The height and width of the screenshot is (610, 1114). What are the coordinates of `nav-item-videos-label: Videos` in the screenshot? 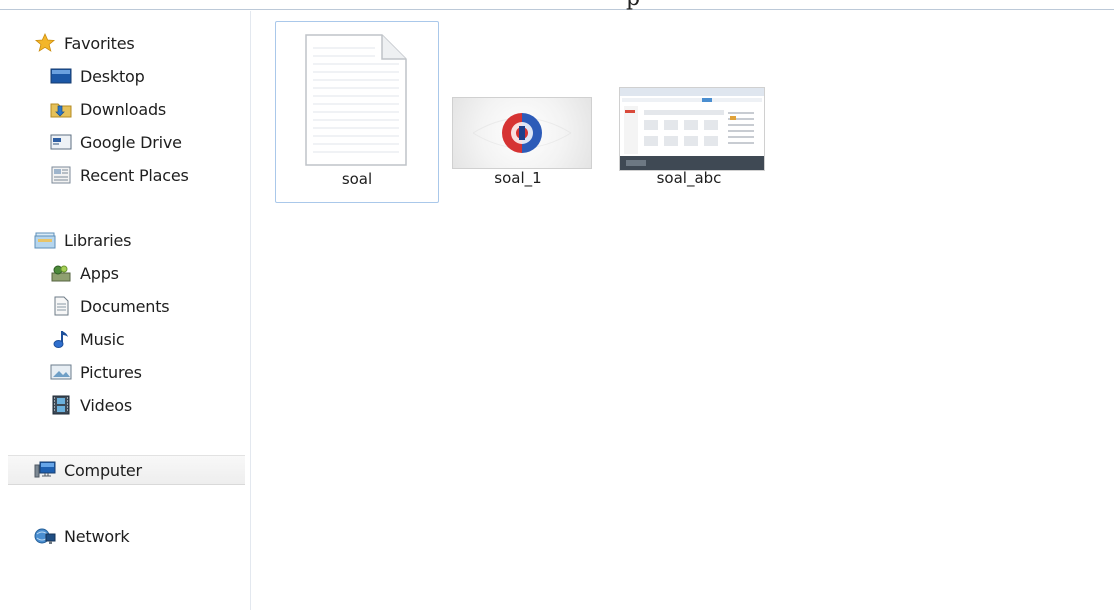 It's located at (106, 405).